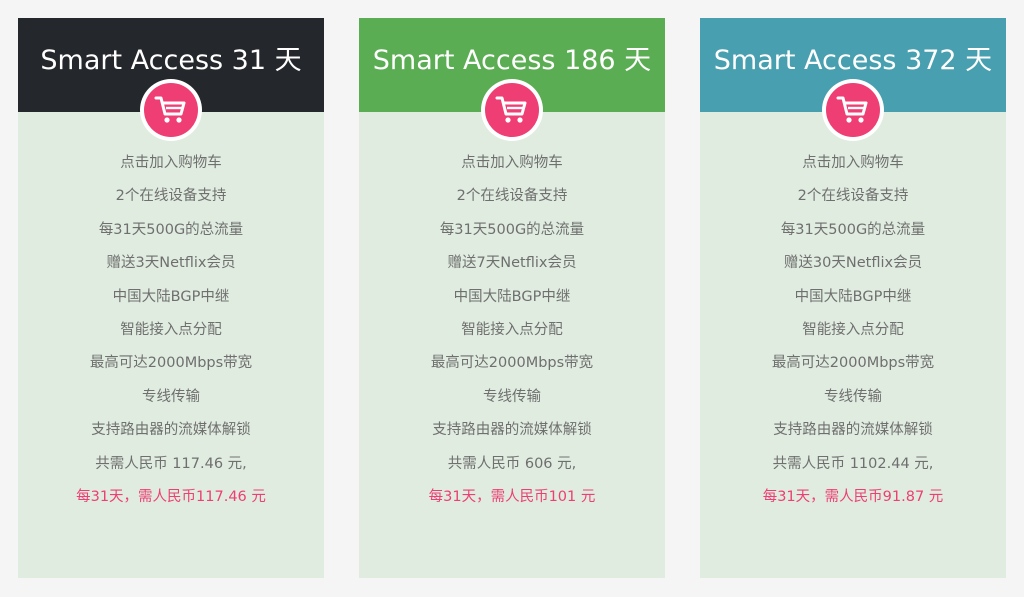 The image size is (1024, 597). What do you see at coordinates (171, 496) in the screenshot?
I see `monthly-price: 每31天，需人民币117.46 元` at bounding box center [171, 496].